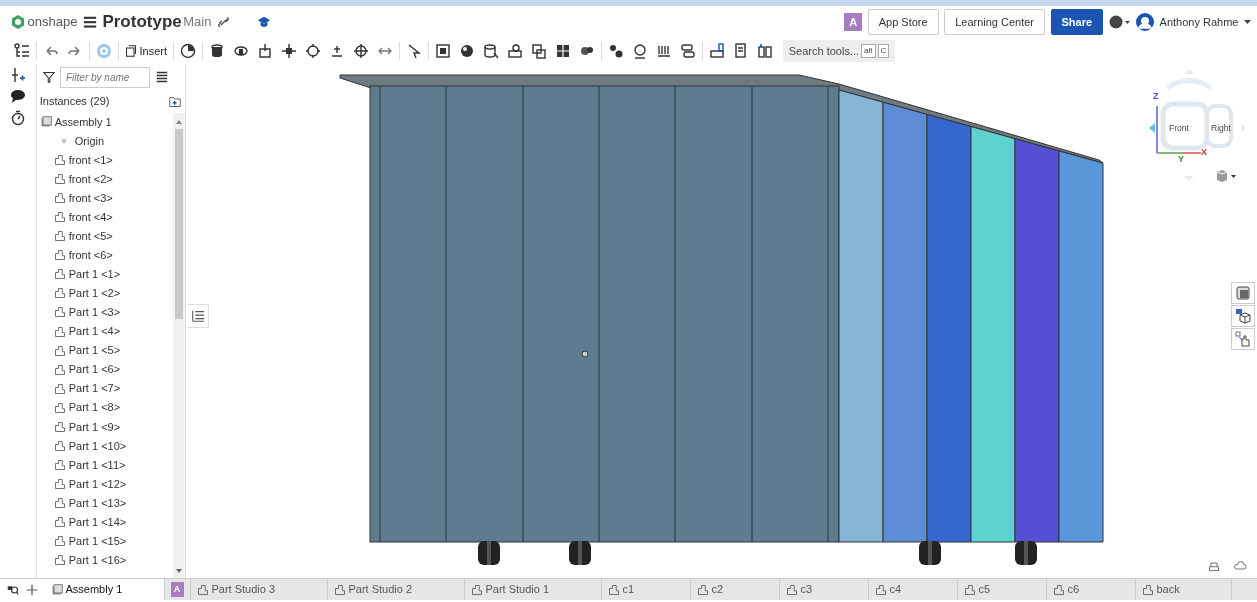 This screenshot has width=1257, height=602. Describe the element at coordinates (45, 122) in the screenshot. I see `assembly-icon` at that location.